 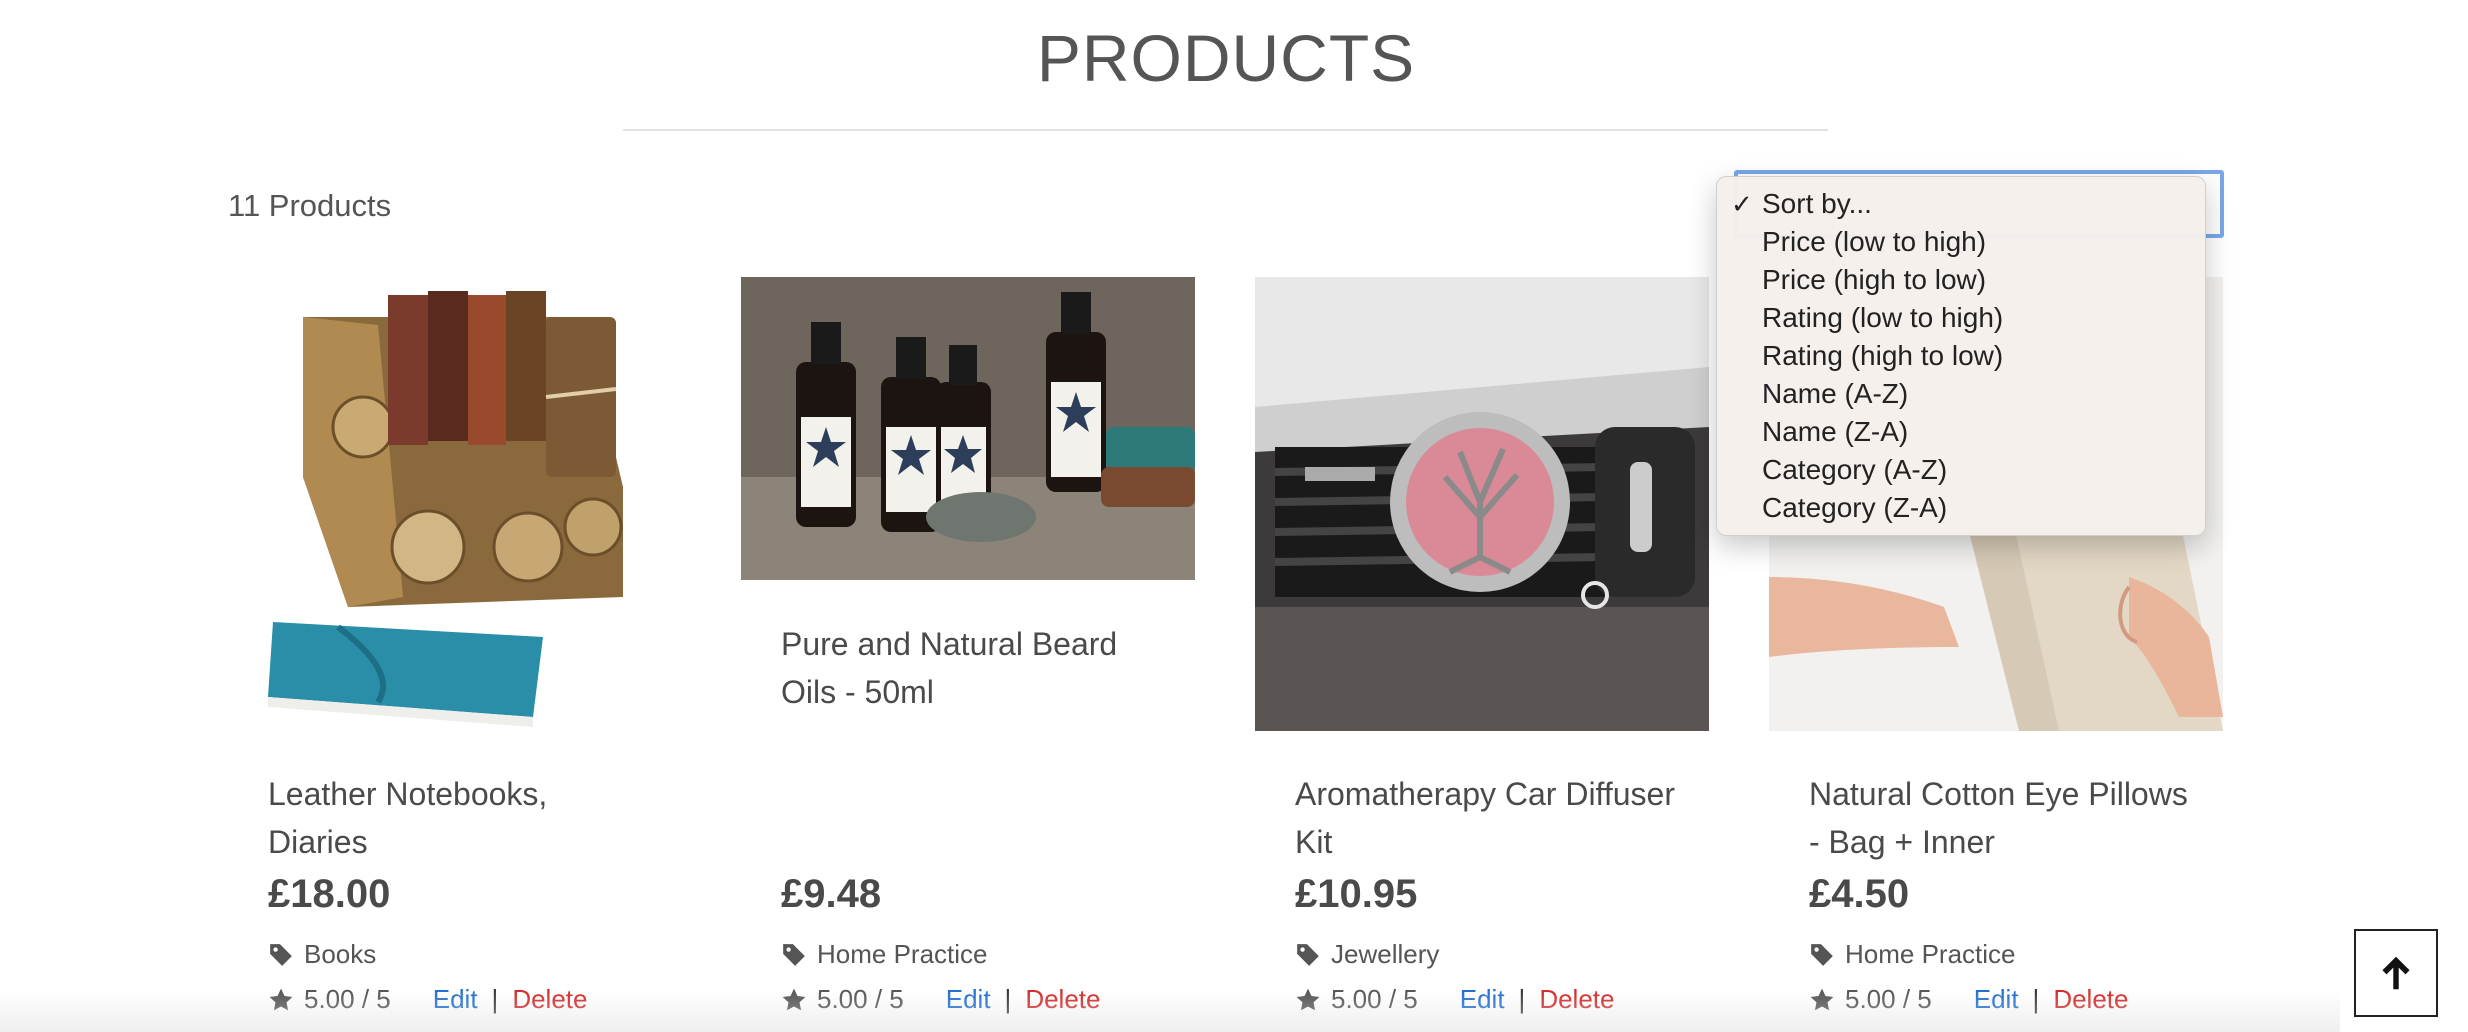 I want to click on sort-option-rating-desc: Rating (high to low), so click(x=1961, y=356).